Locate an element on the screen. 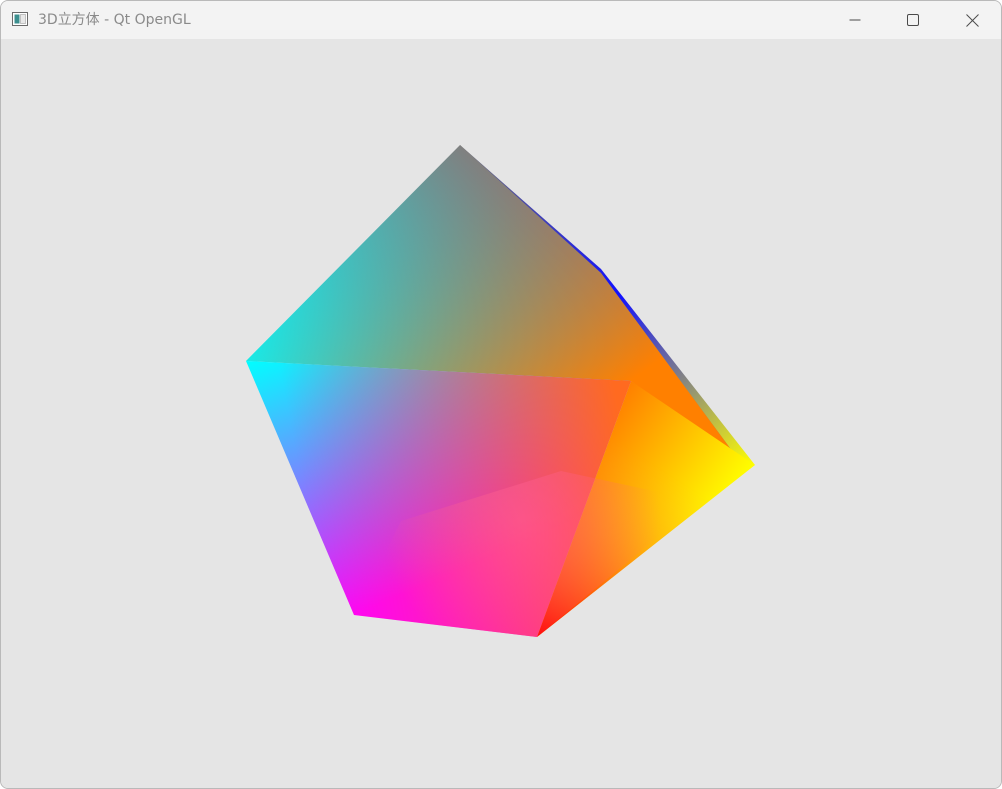 This screenshot has width=1002, height=789. window-title: 3D立方体 - Qt OpenGL is located at coordinates (114, 20).